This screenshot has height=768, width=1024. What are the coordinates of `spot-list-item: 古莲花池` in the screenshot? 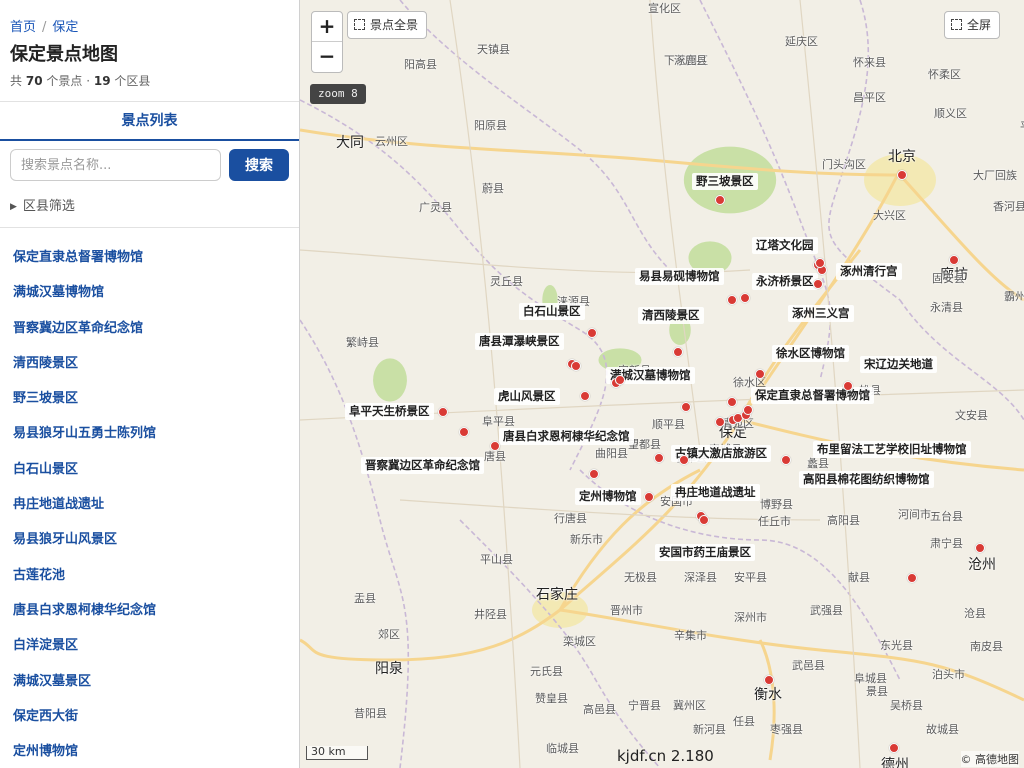 It's located at (149, 575).